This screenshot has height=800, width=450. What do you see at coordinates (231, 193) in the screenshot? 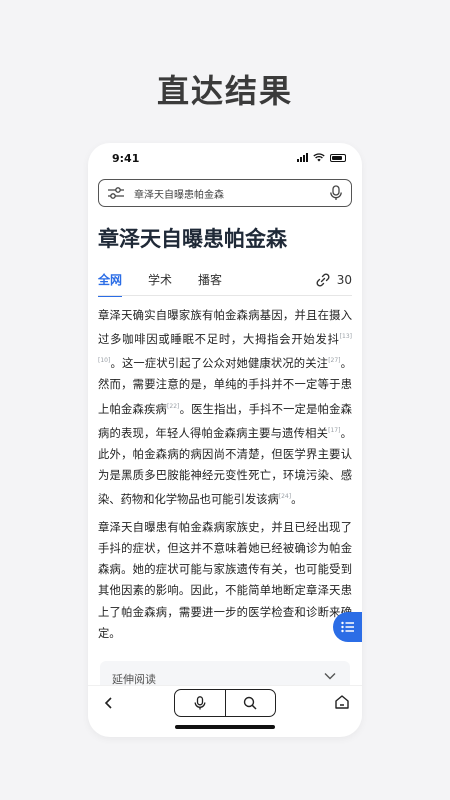
I see `search-input: 章泽天自曝患帕金森` at bounding box center [231, 193].